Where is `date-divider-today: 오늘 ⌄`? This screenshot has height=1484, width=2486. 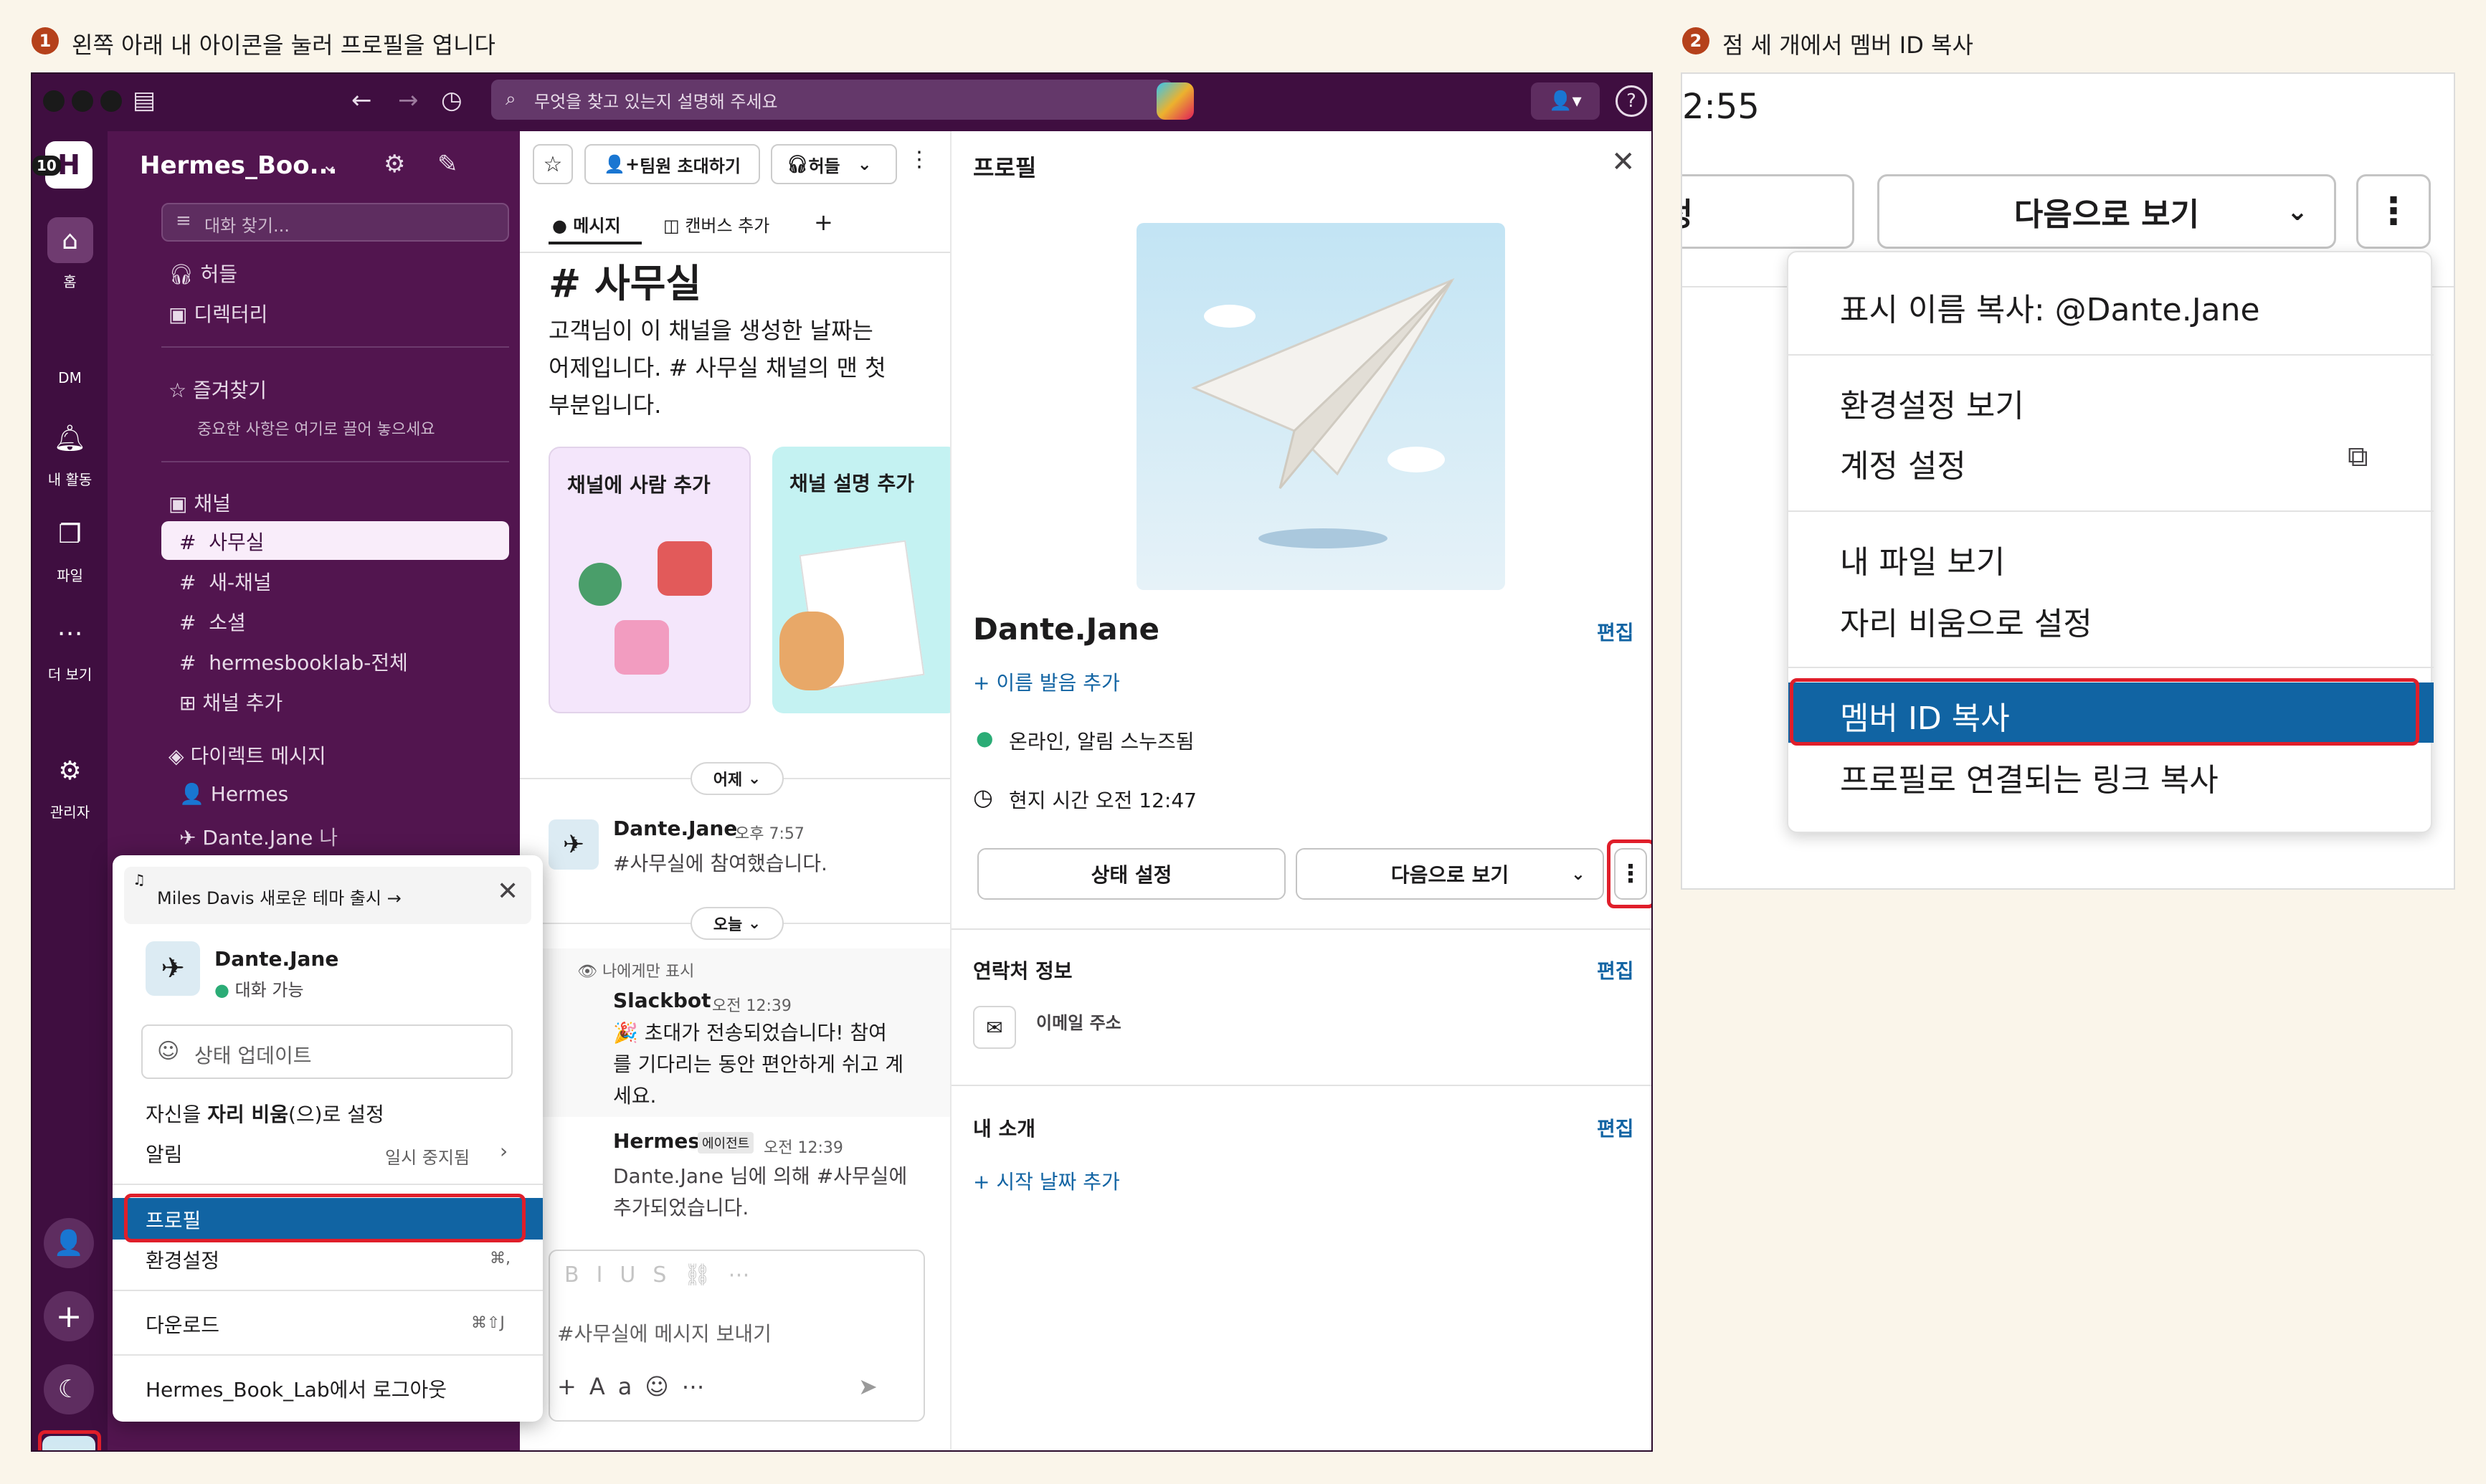 date-divider-today: 오늘 ⌄ is located at coordinates (737, 924).